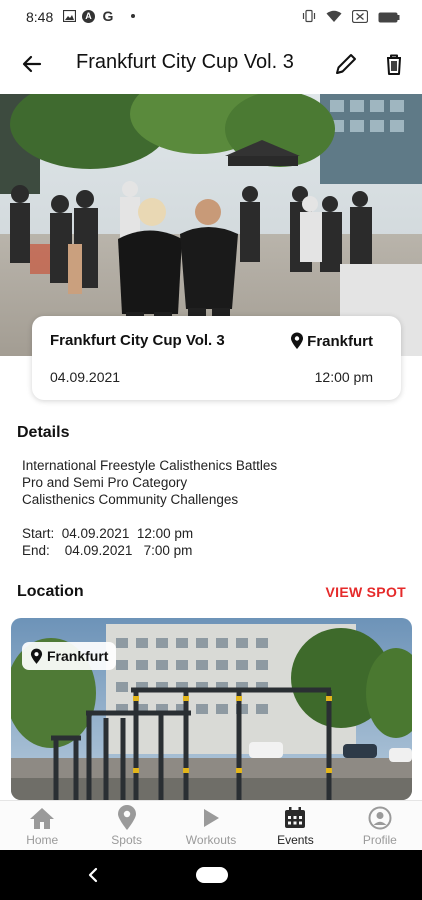 The width and height of the screenshot is (422, 900). What do you see at coordinates (211, 818) in the screenshot?
I see `play-icon` at bounding box center [211, 818].